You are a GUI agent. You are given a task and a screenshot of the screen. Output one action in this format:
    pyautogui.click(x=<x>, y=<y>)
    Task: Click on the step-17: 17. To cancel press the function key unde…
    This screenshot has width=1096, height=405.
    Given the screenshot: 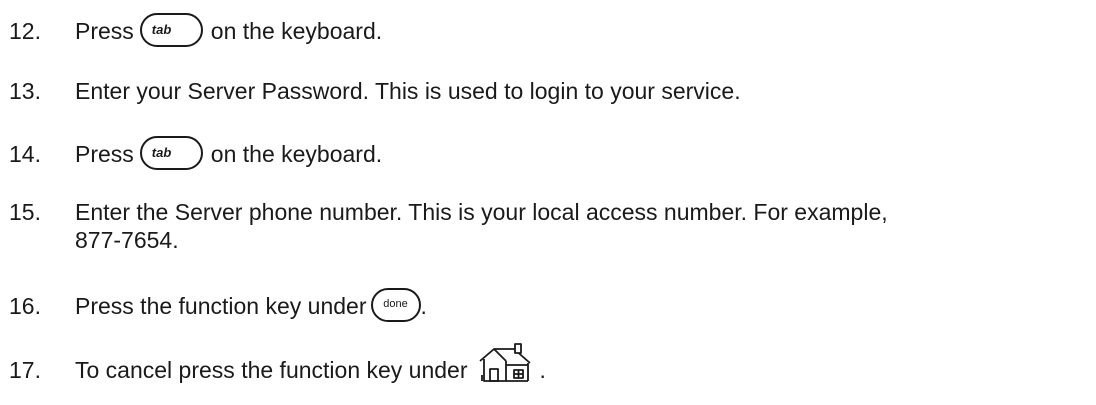 What is the action you would take?
    pyautogui.click(x=277, y=367)
    